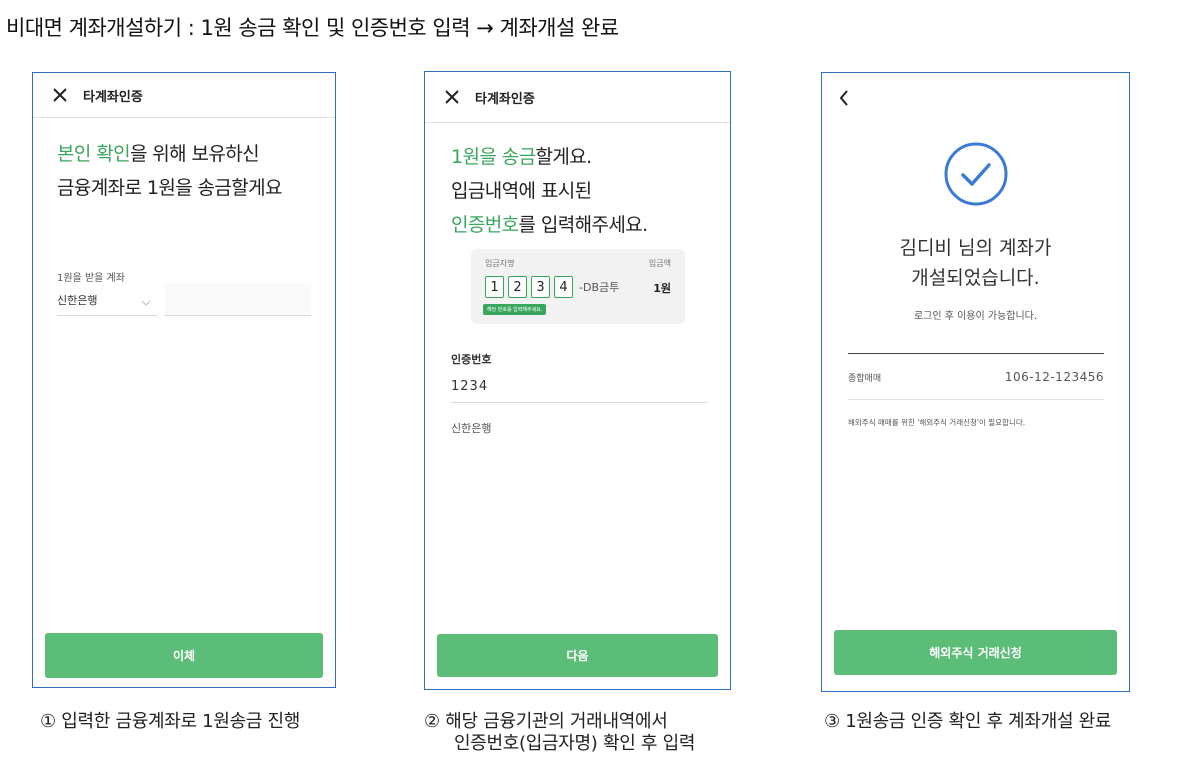  What do you see at coordinates (170, 188) in the screenshot?
I see `headline-line2: 금융계좌로 1원을 송금할게요` at bounding box center [170, 188].